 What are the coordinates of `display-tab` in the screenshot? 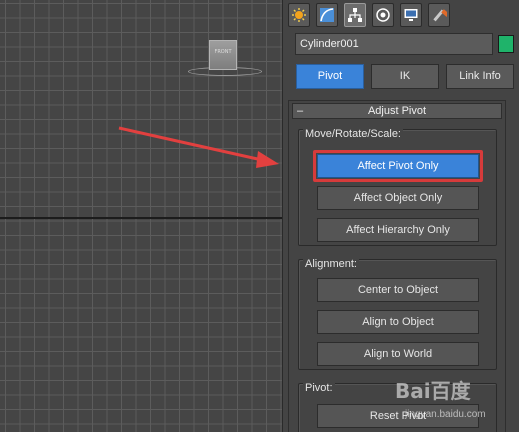 It's located at (411, 15).